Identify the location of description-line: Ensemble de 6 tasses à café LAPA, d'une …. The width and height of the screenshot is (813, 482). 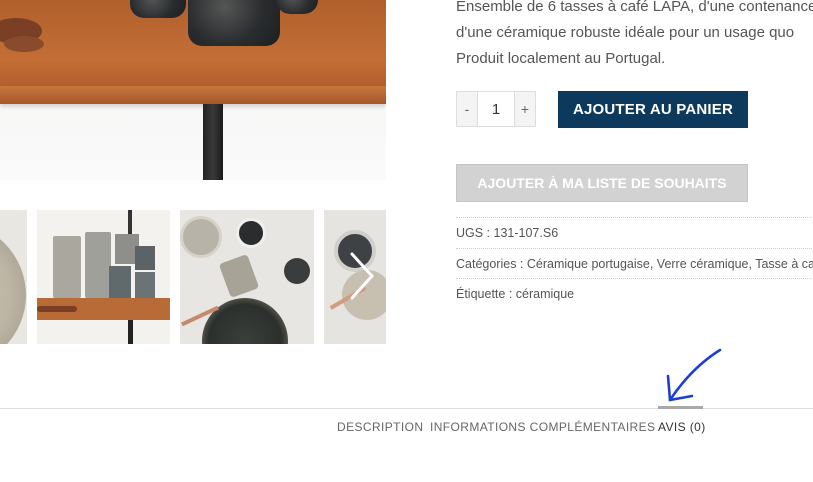
(634, 7).